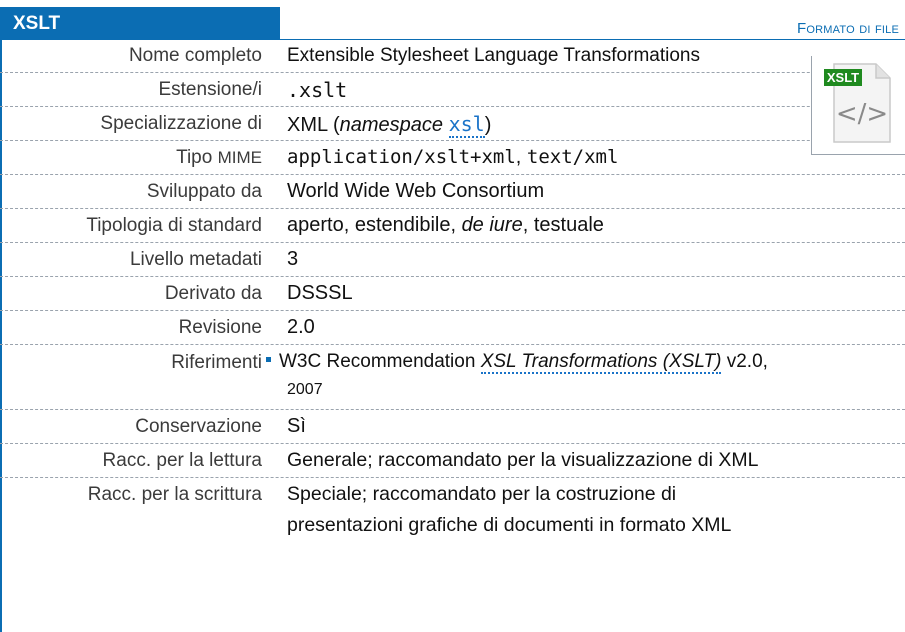  What do you see at coordinates (452, 90) in the screenshot?
I see `row-estensione: Estensione/i .xslt` at bounding box center [452, 90].